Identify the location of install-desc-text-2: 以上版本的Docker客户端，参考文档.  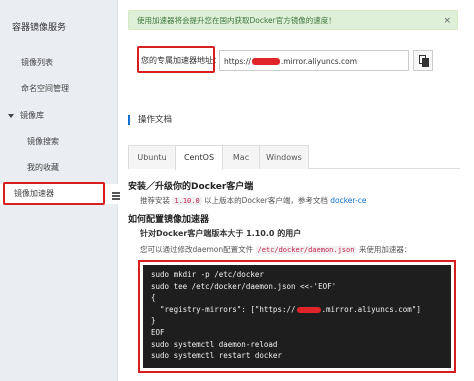
(266, 200).